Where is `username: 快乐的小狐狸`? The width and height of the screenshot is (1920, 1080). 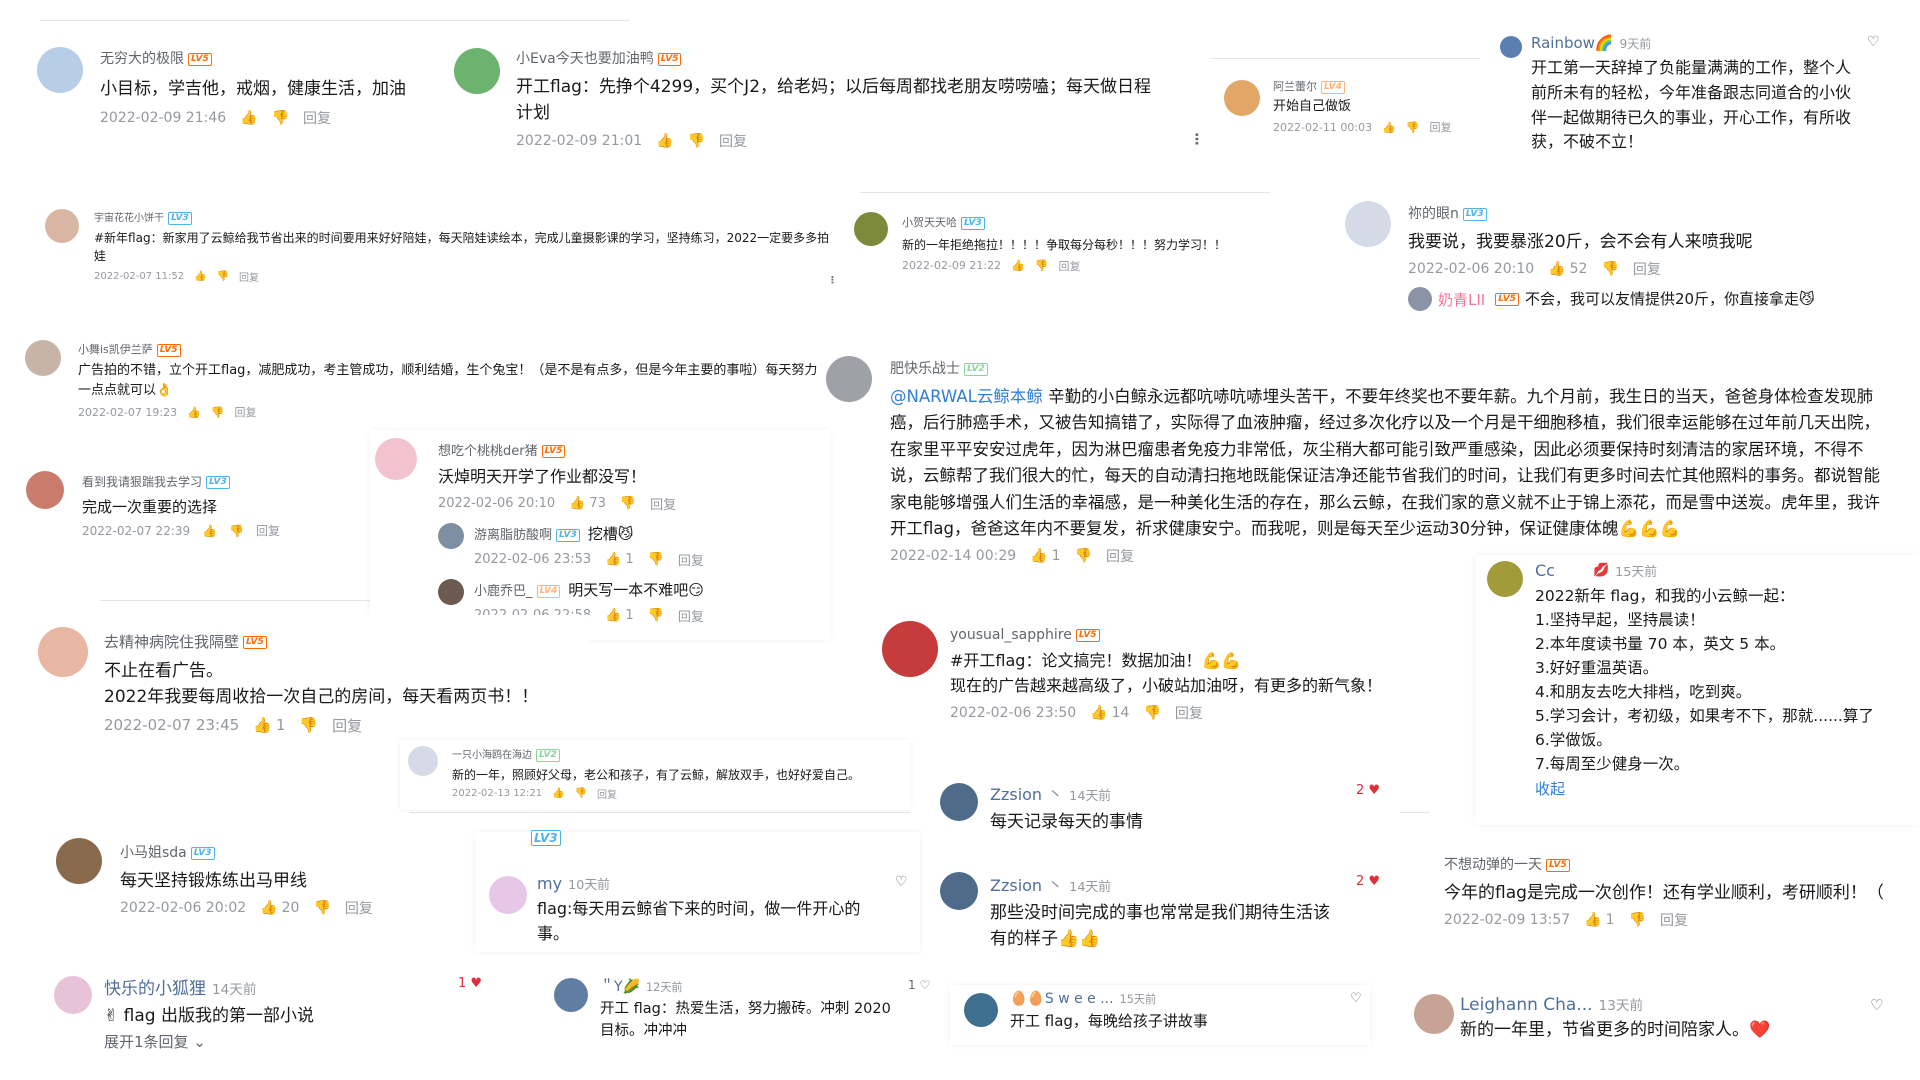
username: 快乐的小狐狸 is located at coordinates (155, 989).